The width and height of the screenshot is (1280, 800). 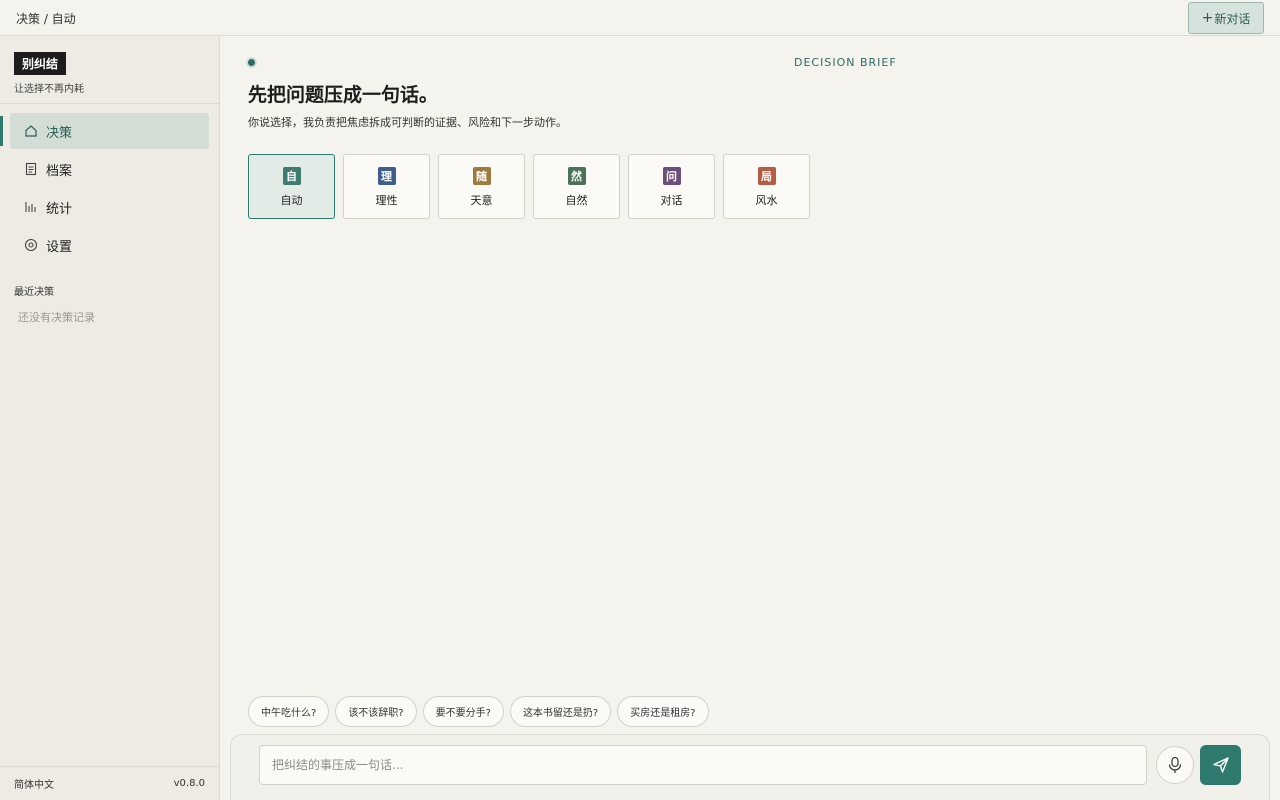 I want to click on mode-glyph-icon: 局, so click(x=766, y=176).